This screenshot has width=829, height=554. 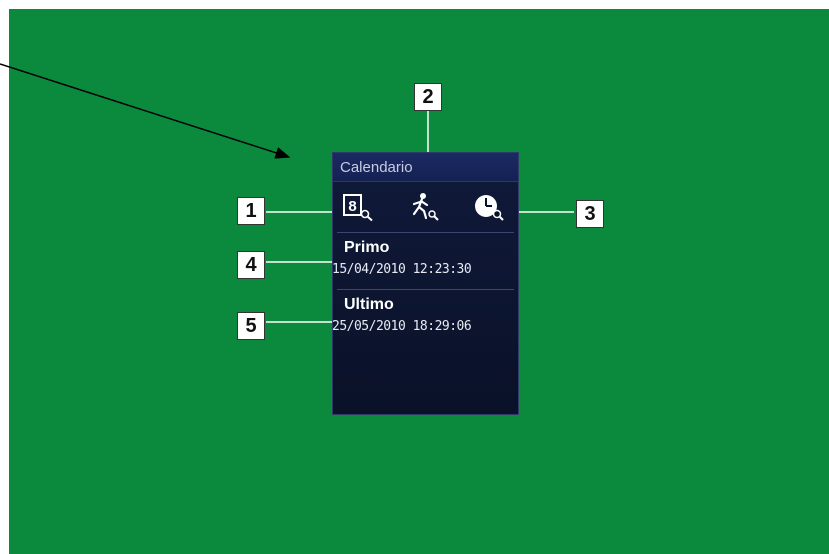 What do you see at coordinates (359, 207) in the screenshot?
I see `calendar-search-icon: 8` at bounding box center [359, 207].